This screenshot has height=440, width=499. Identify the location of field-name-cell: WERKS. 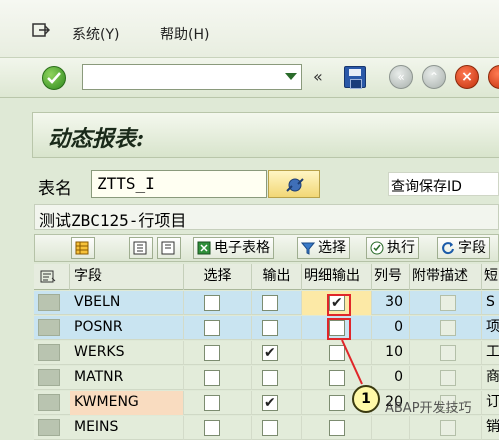
(127, 353).